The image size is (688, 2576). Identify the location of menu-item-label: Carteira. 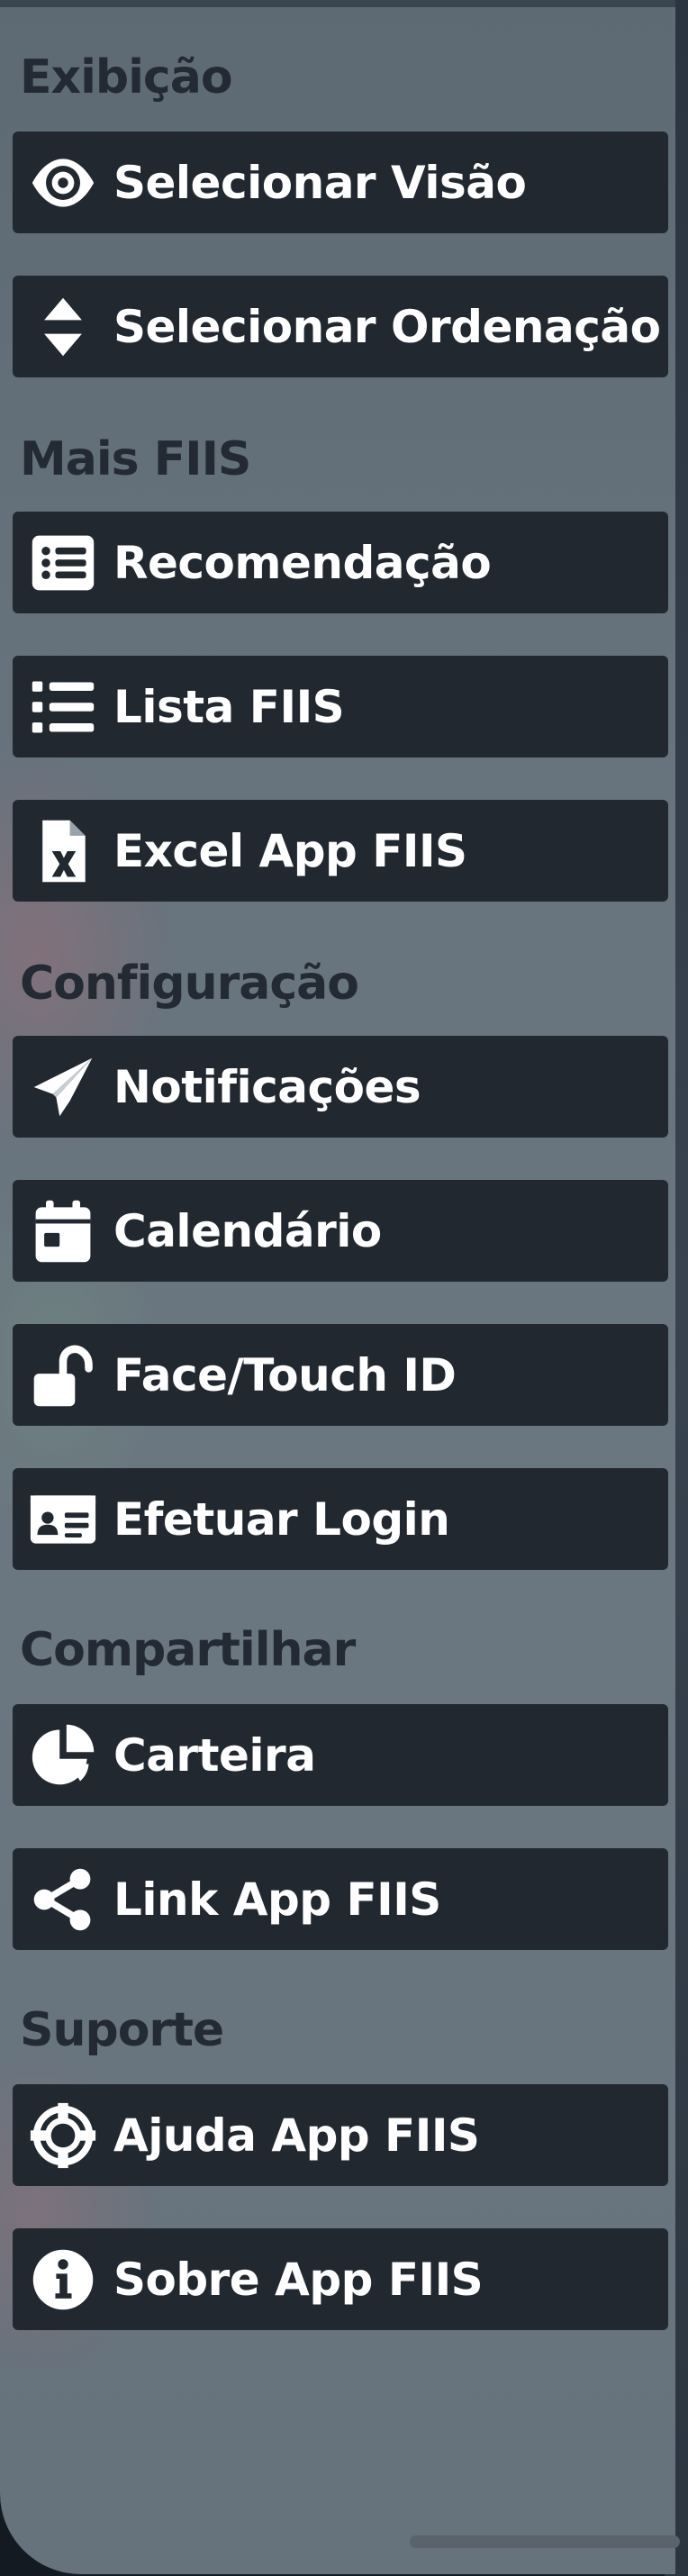
(214, 1755).